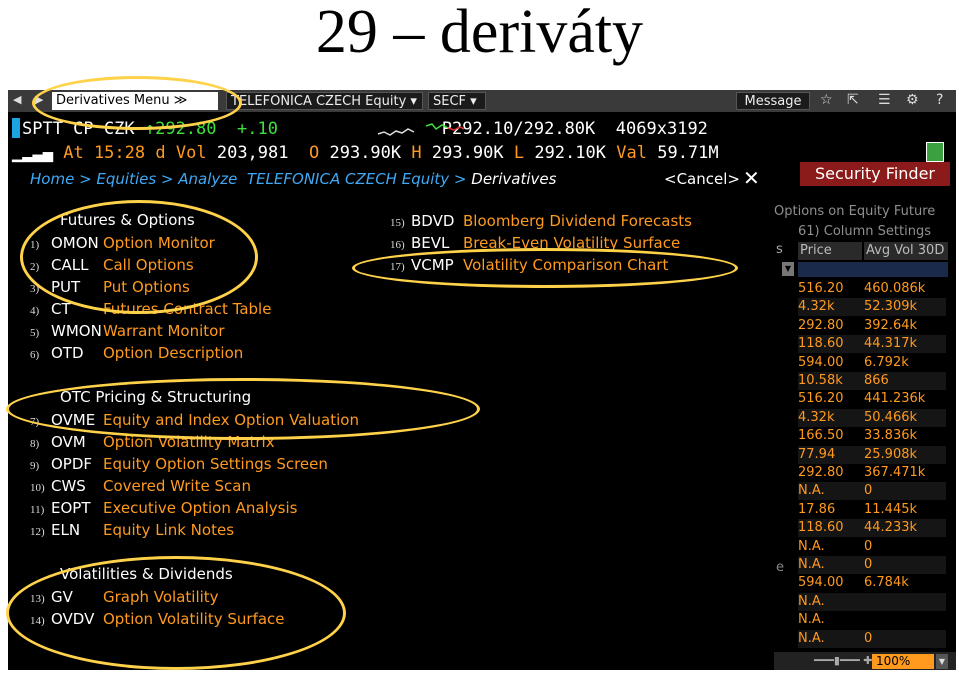  What do you see at coordinates (132, 531) in the screenshot?
I see `menu-item-eln: 12) ELN Equity Link Notes` at bounding box center [132, 531].